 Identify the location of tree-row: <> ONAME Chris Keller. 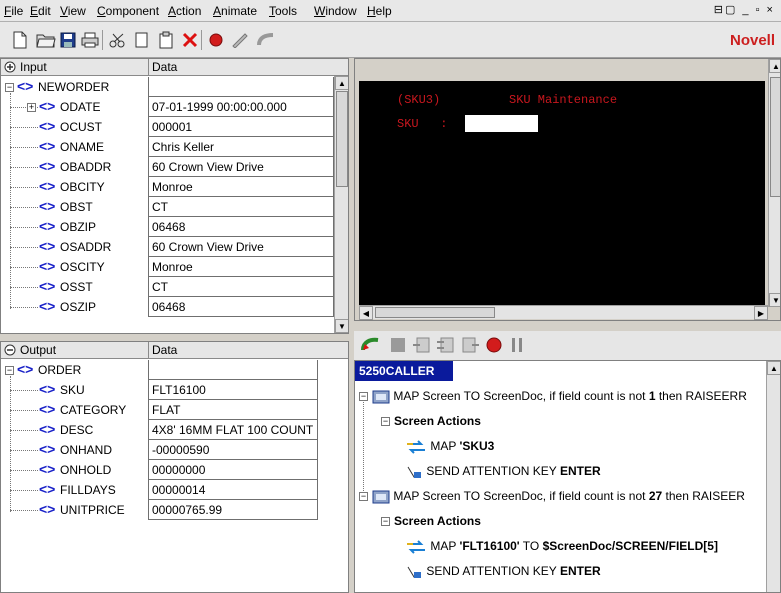
(167, 147).